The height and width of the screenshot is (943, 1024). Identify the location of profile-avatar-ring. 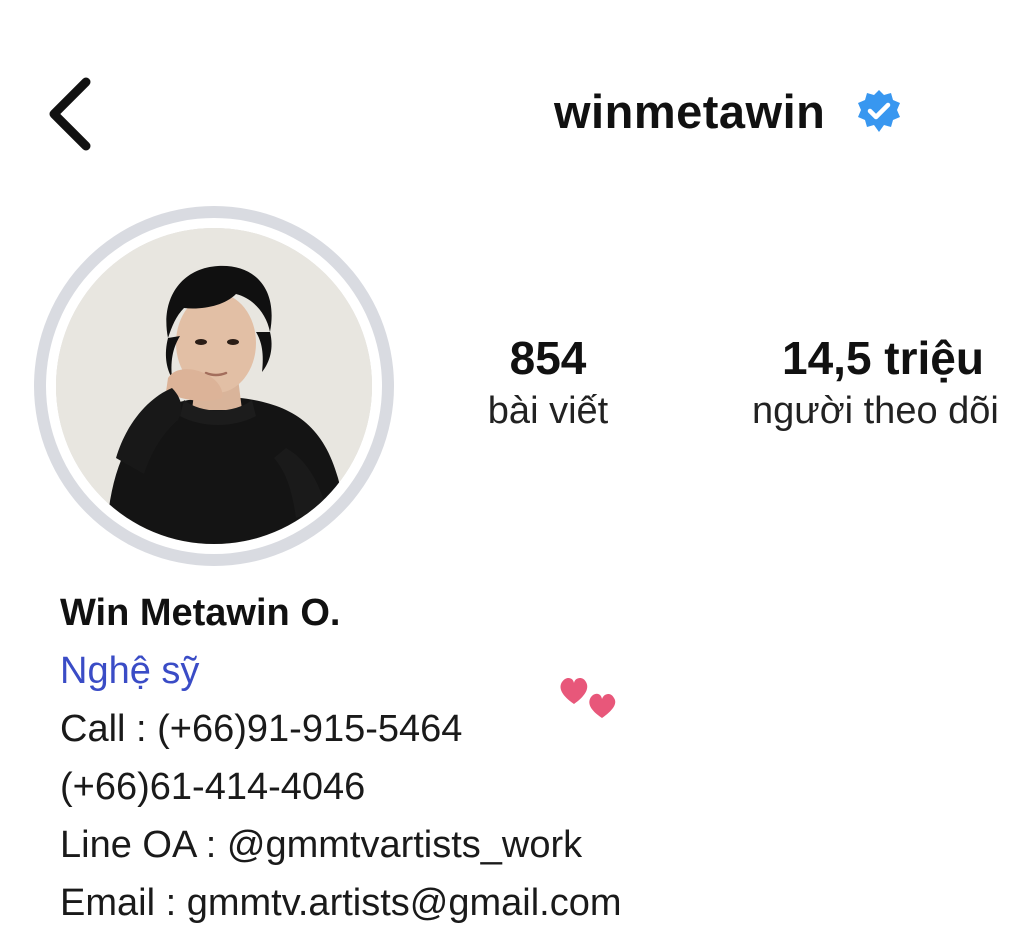
(214, 386).